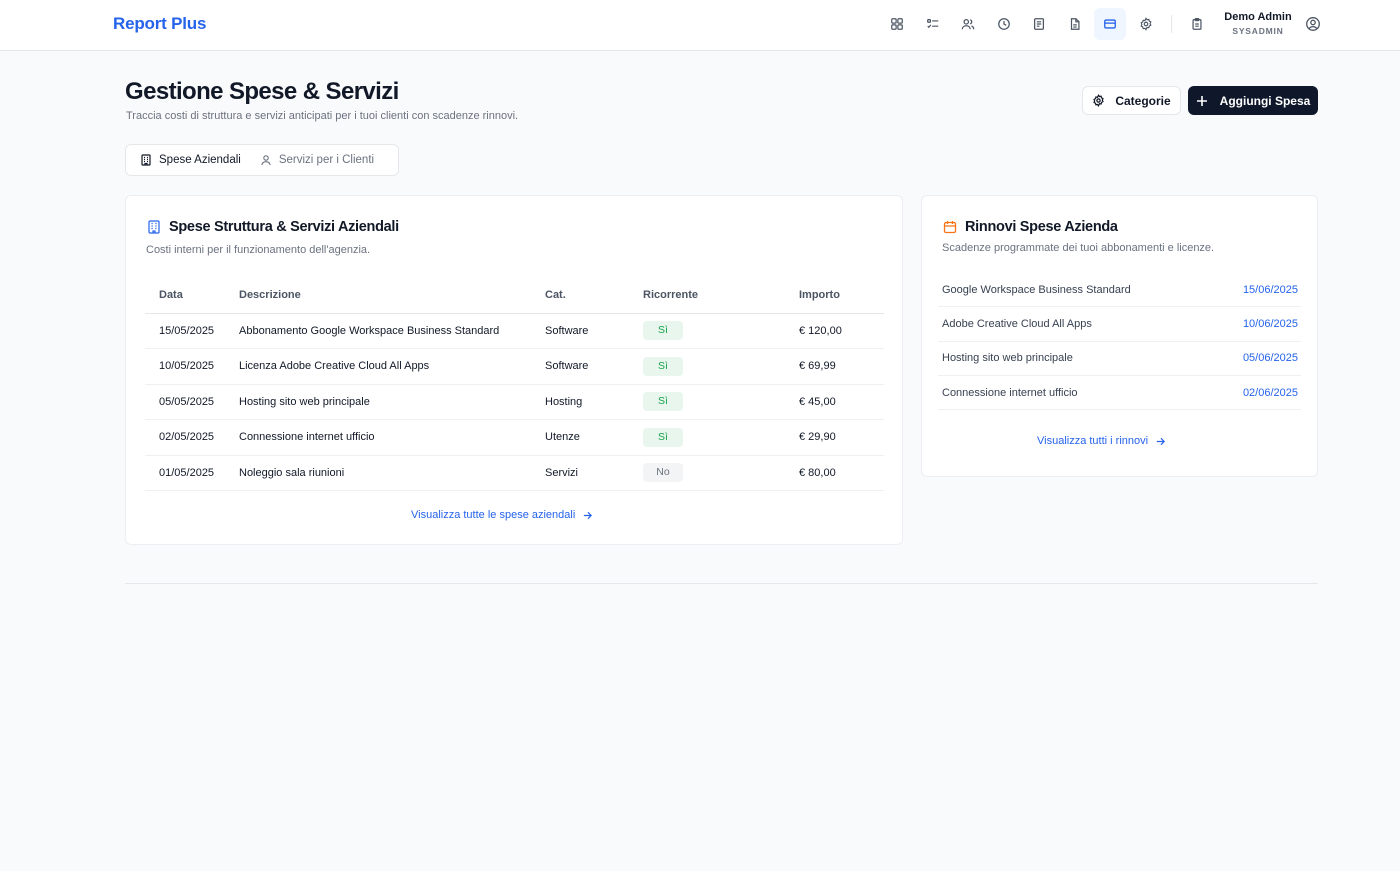 The image size is (1400, 871). What do you see at coordinates (1270, 358) in the screenshot?
I see `renewal-date: 05/06/2025` at bounding box center [1270, 358].